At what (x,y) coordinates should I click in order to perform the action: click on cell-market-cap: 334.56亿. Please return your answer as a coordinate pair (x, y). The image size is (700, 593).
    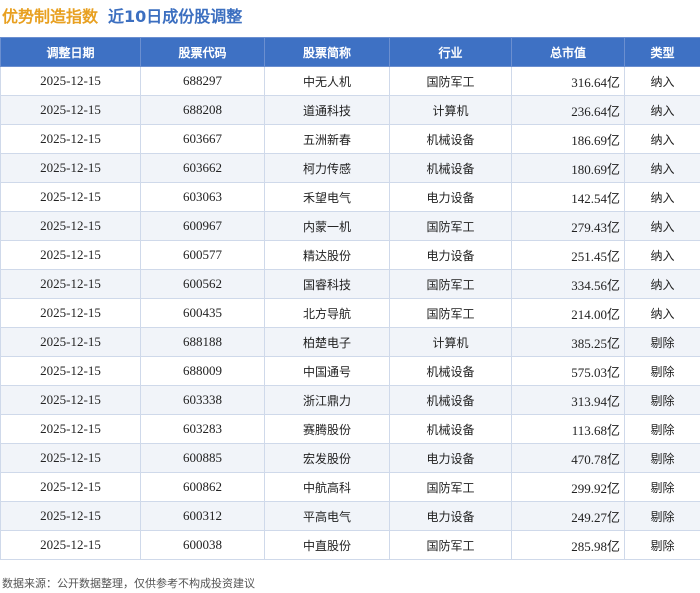
    Looking at the image, I should click on (568, 284).